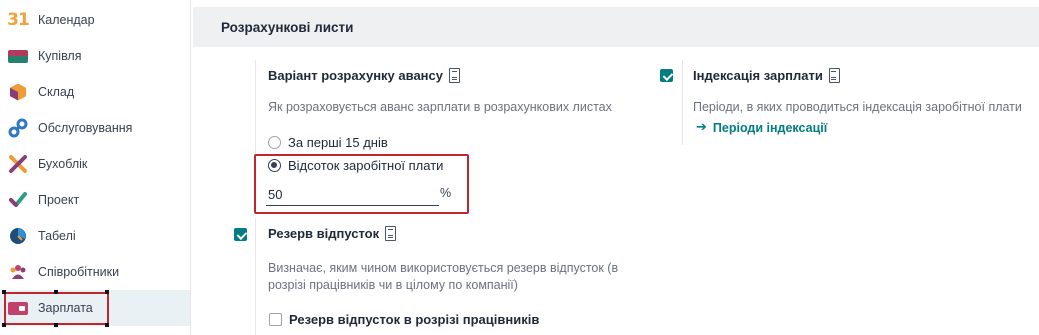 The width and height of the screenshot is (1039, 335). Describe the element at coordinates (18, 56) in the screenshot. I see `purchase-icon` at that location.